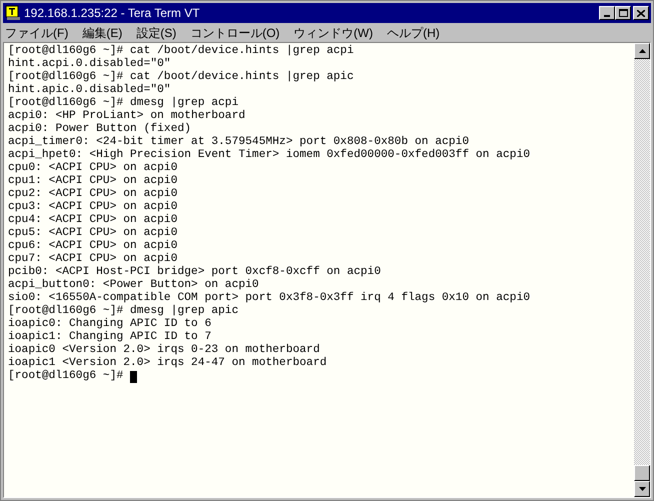 The image size is (654, 501). What do you see at coordinates (102, 33) in the screenshot?
I see `menu-item: 編集(E)` at bounding box center [102, 33].